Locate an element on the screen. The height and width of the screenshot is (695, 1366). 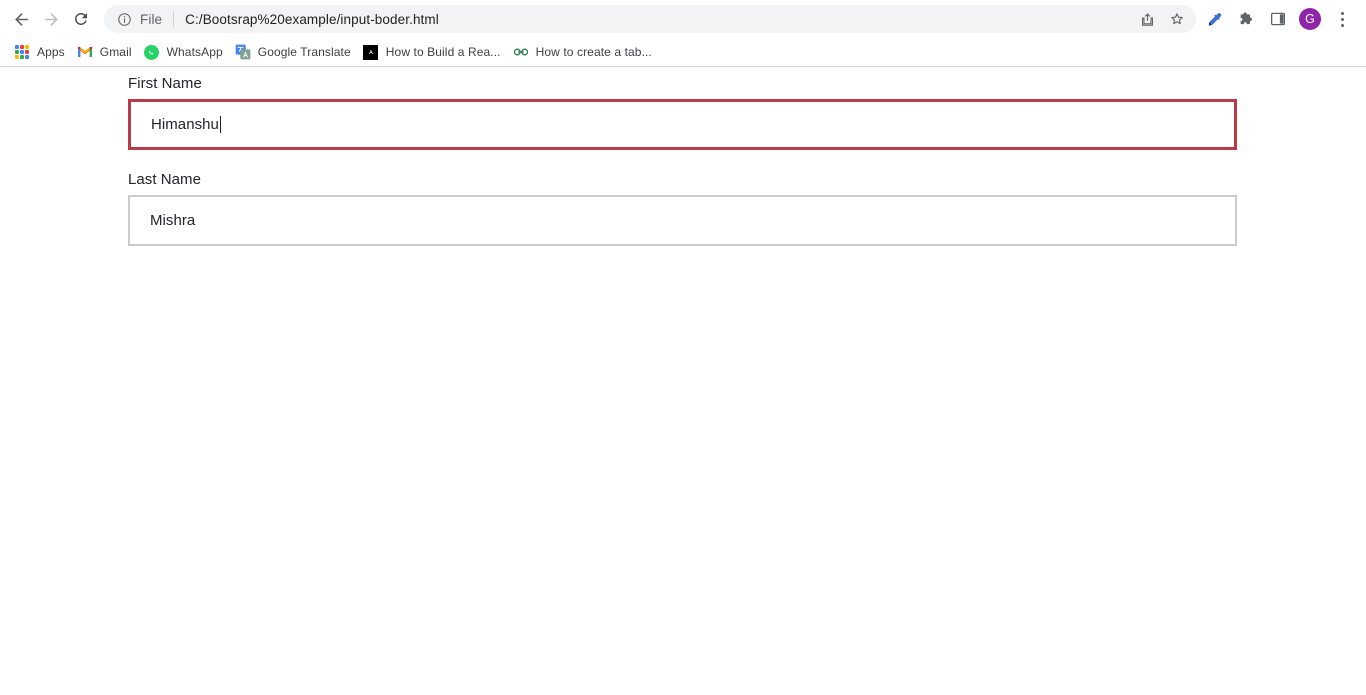
puzzle-piece-icon is located at coordinates (1246, 17).